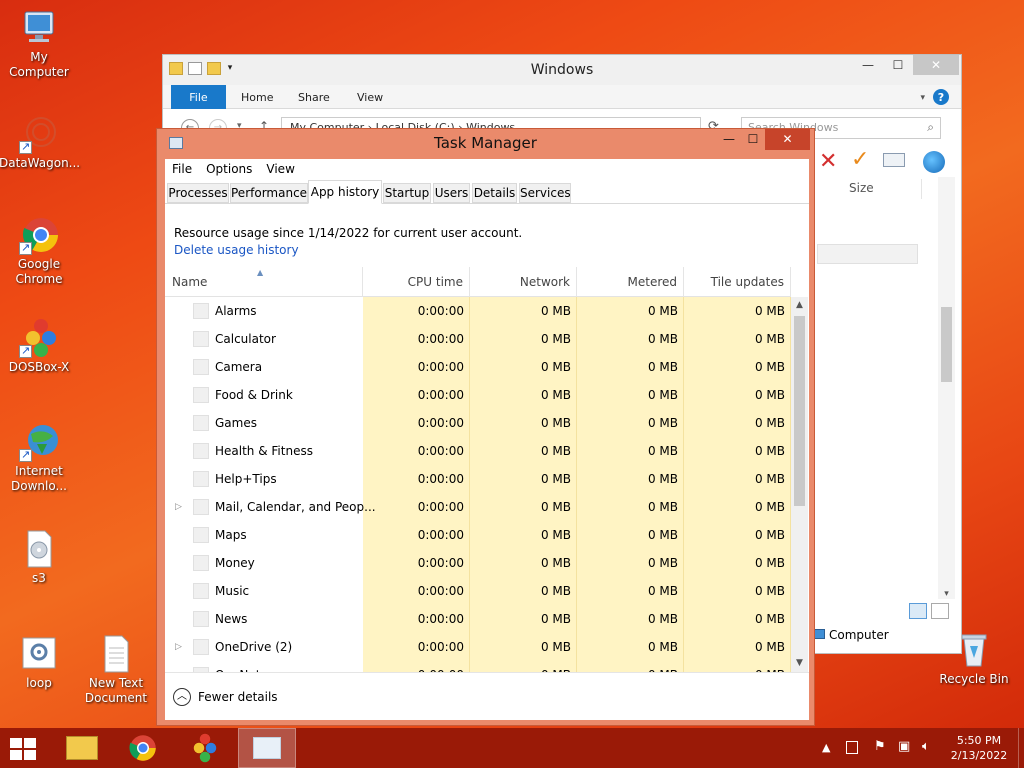 The height and width of the screenshot is (768, 1024). Describe the element at coordinates (941, 97) in the screenshot. I see `help-icon: ?` at that location.